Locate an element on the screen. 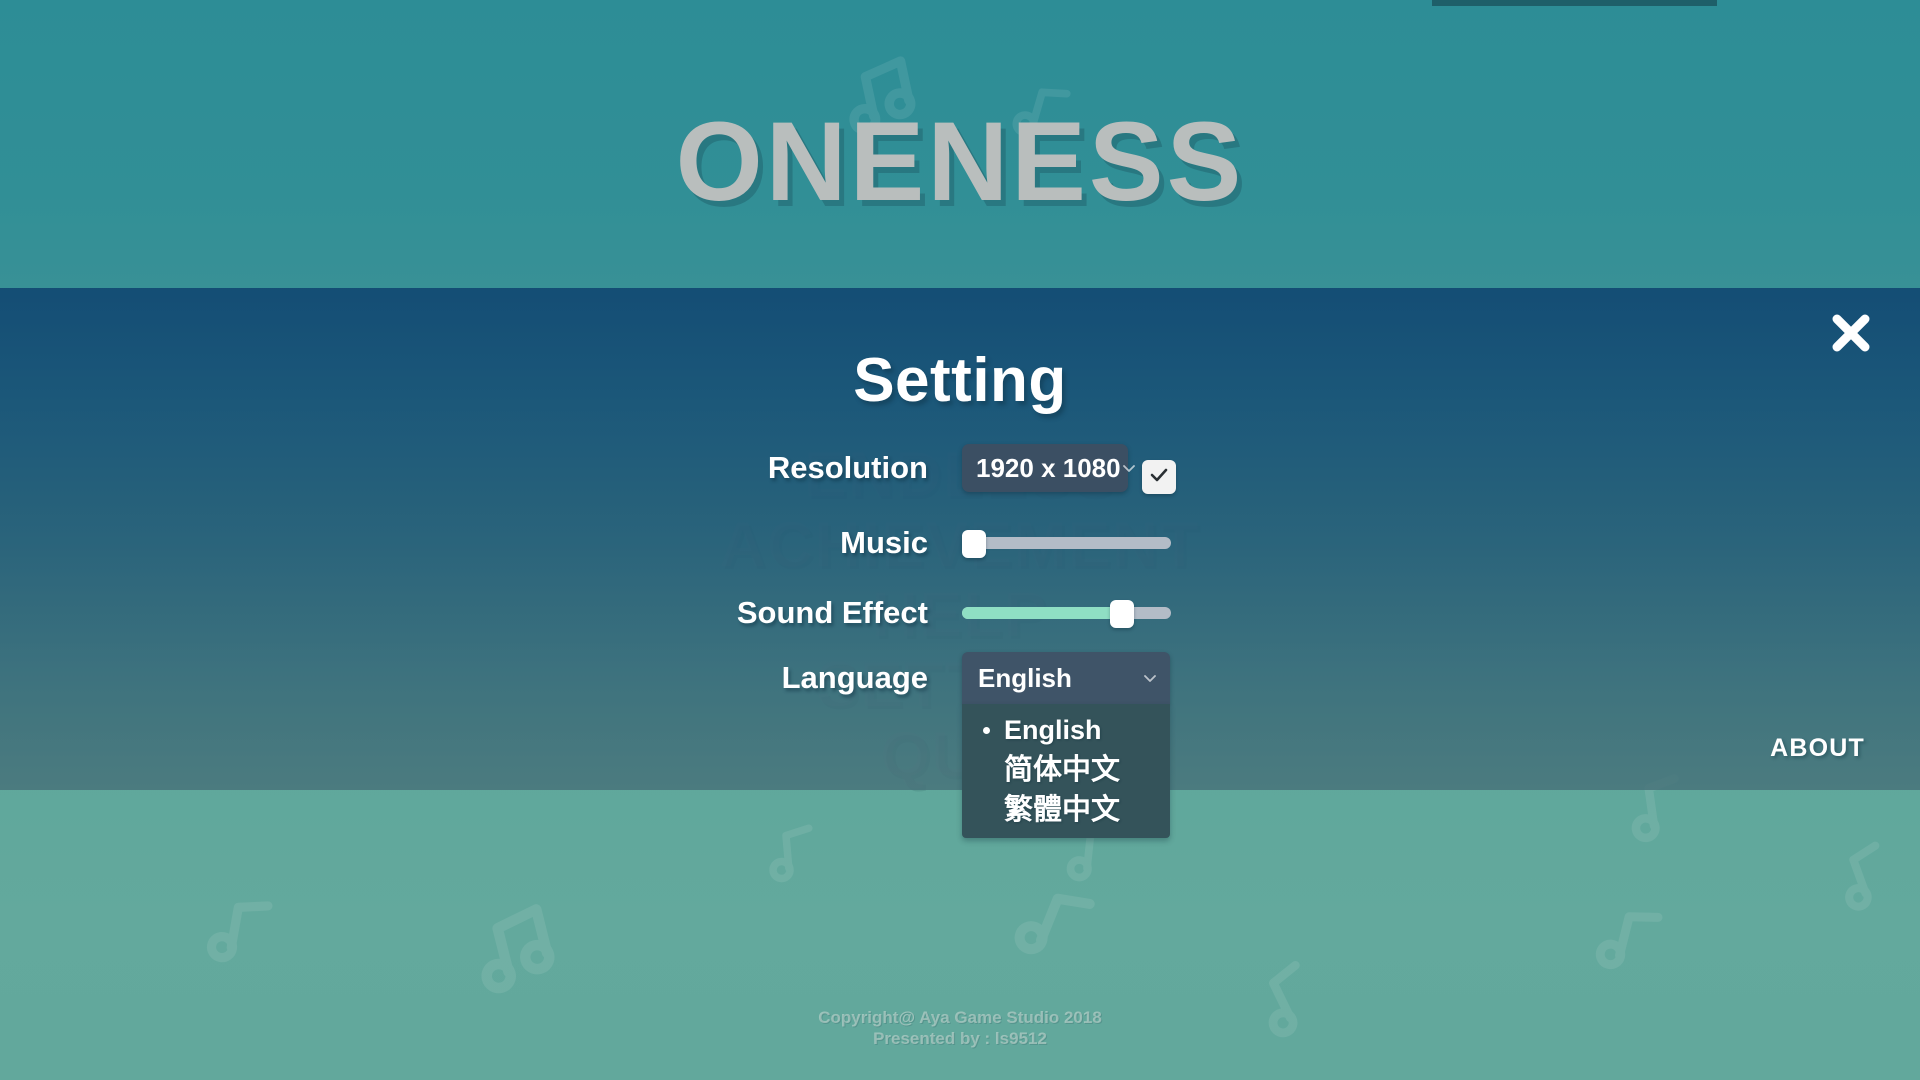 This screenshot has width=1920, height=1080. language-option-label: 繁體中文 is located at coordinates (1062, 810).